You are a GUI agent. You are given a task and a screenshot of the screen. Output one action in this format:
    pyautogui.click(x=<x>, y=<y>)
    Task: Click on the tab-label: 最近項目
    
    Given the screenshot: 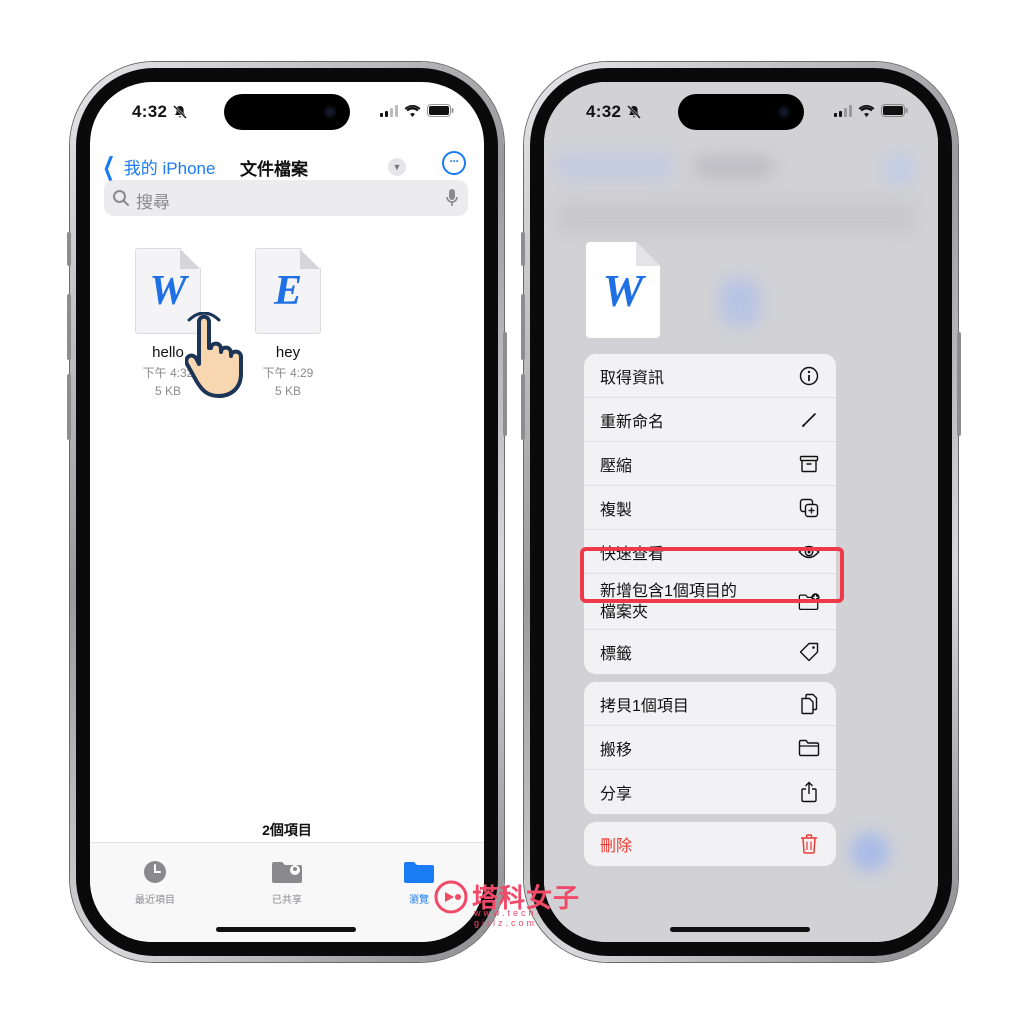 What is the action you would take?
    pyautogui.click(x=155, y=900)
    